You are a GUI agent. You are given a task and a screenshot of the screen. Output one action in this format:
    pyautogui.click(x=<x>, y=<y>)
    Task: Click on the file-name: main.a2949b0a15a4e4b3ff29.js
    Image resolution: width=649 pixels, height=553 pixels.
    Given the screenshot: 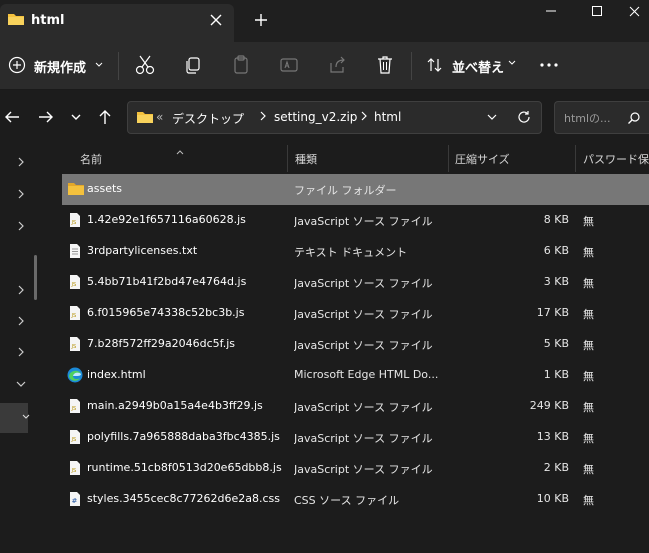 What is the action you would take?
    pyautogui.click(x=175, y=405)
    